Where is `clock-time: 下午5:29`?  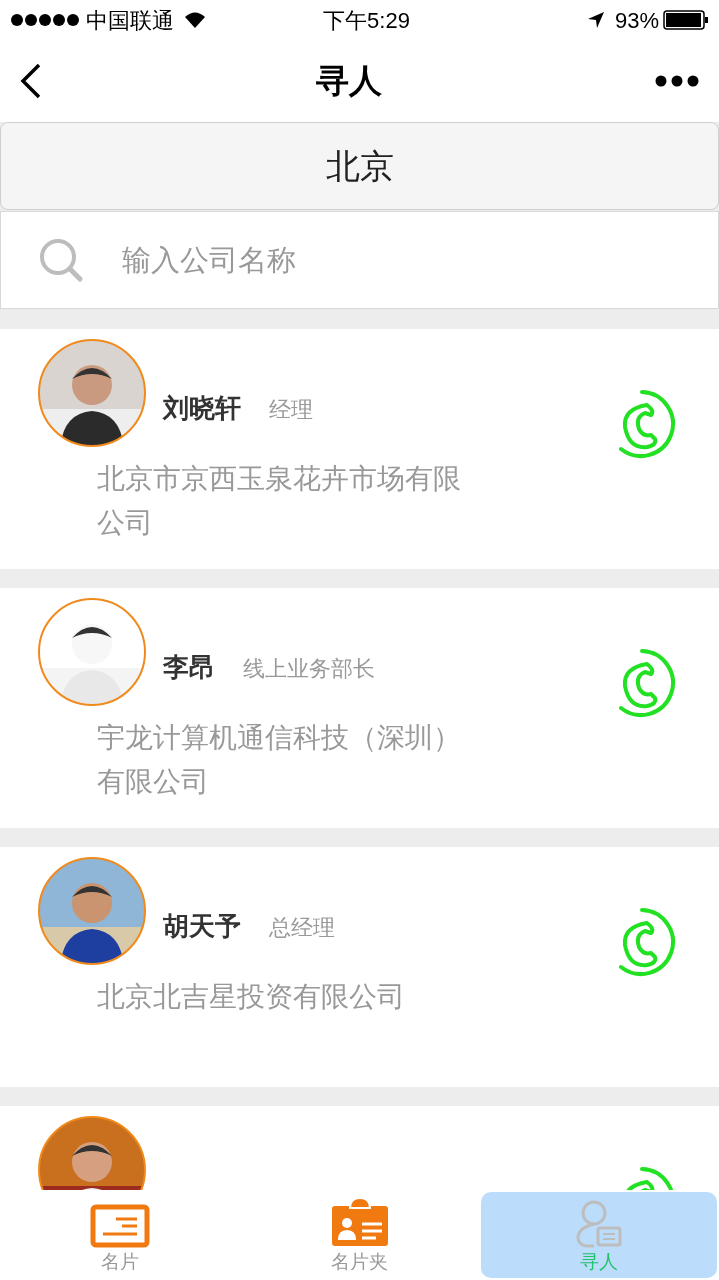
clock-time: 下午5:29 is located at coordinates (366, 20).